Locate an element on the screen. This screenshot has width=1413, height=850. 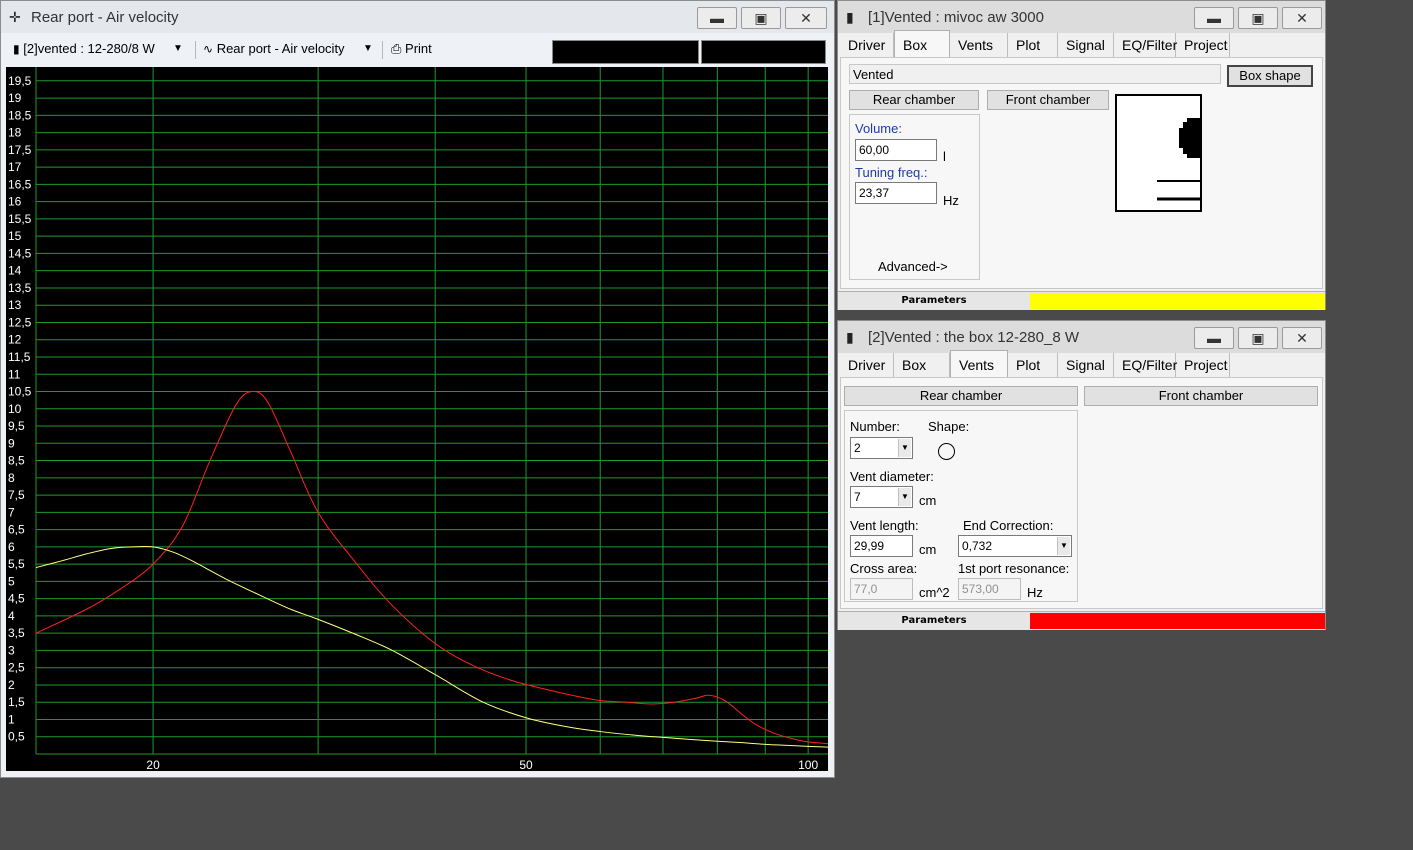
status-label: Parameters is located at coordinates (934, 620).